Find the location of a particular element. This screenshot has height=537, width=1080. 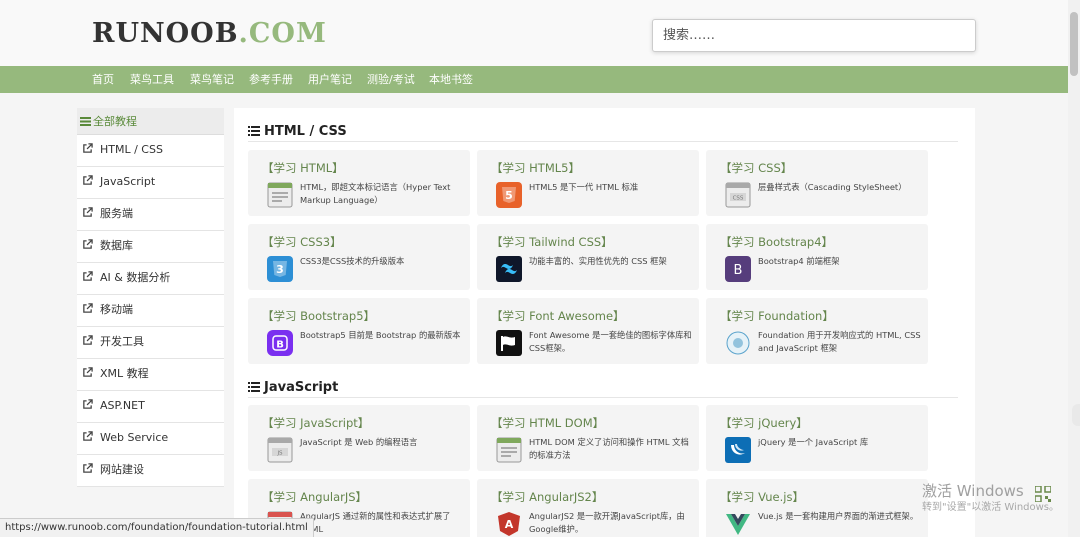

side-feedback-tab is located at coordinates (1076, 415).